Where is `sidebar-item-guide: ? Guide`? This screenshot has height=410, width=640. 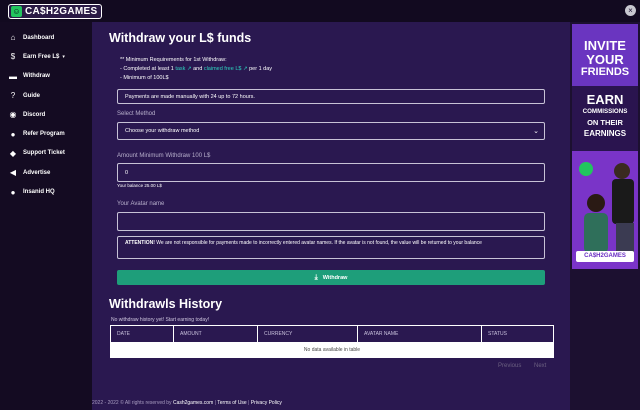
sidebar-item-guide: ? Guide is located at coordinates (46, 95).